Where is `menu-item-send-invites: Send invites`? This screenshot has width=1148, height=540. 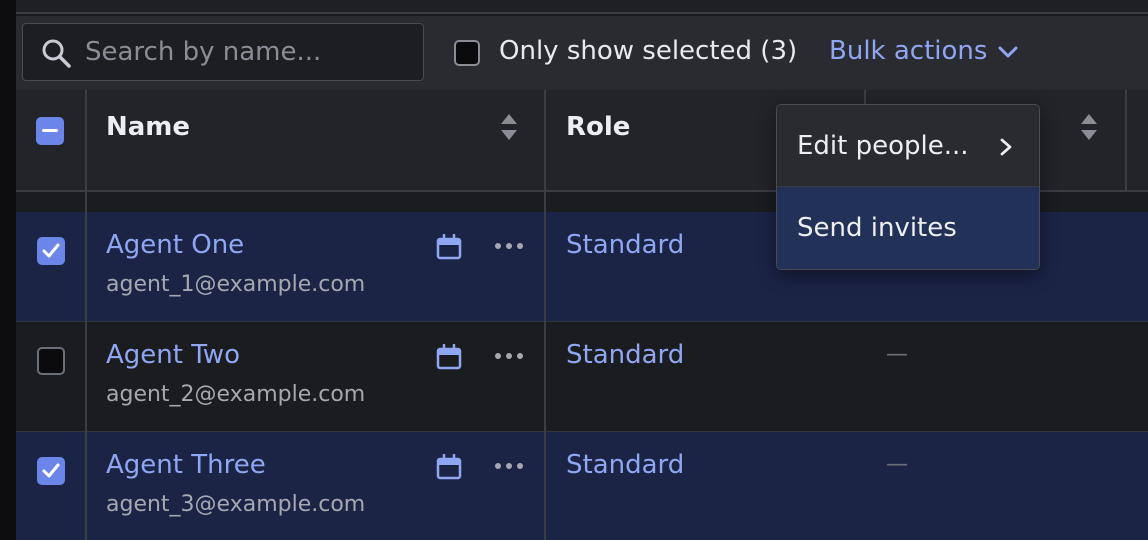 menu-item-send-invites: Send invites is located at coordinates (908, 228).